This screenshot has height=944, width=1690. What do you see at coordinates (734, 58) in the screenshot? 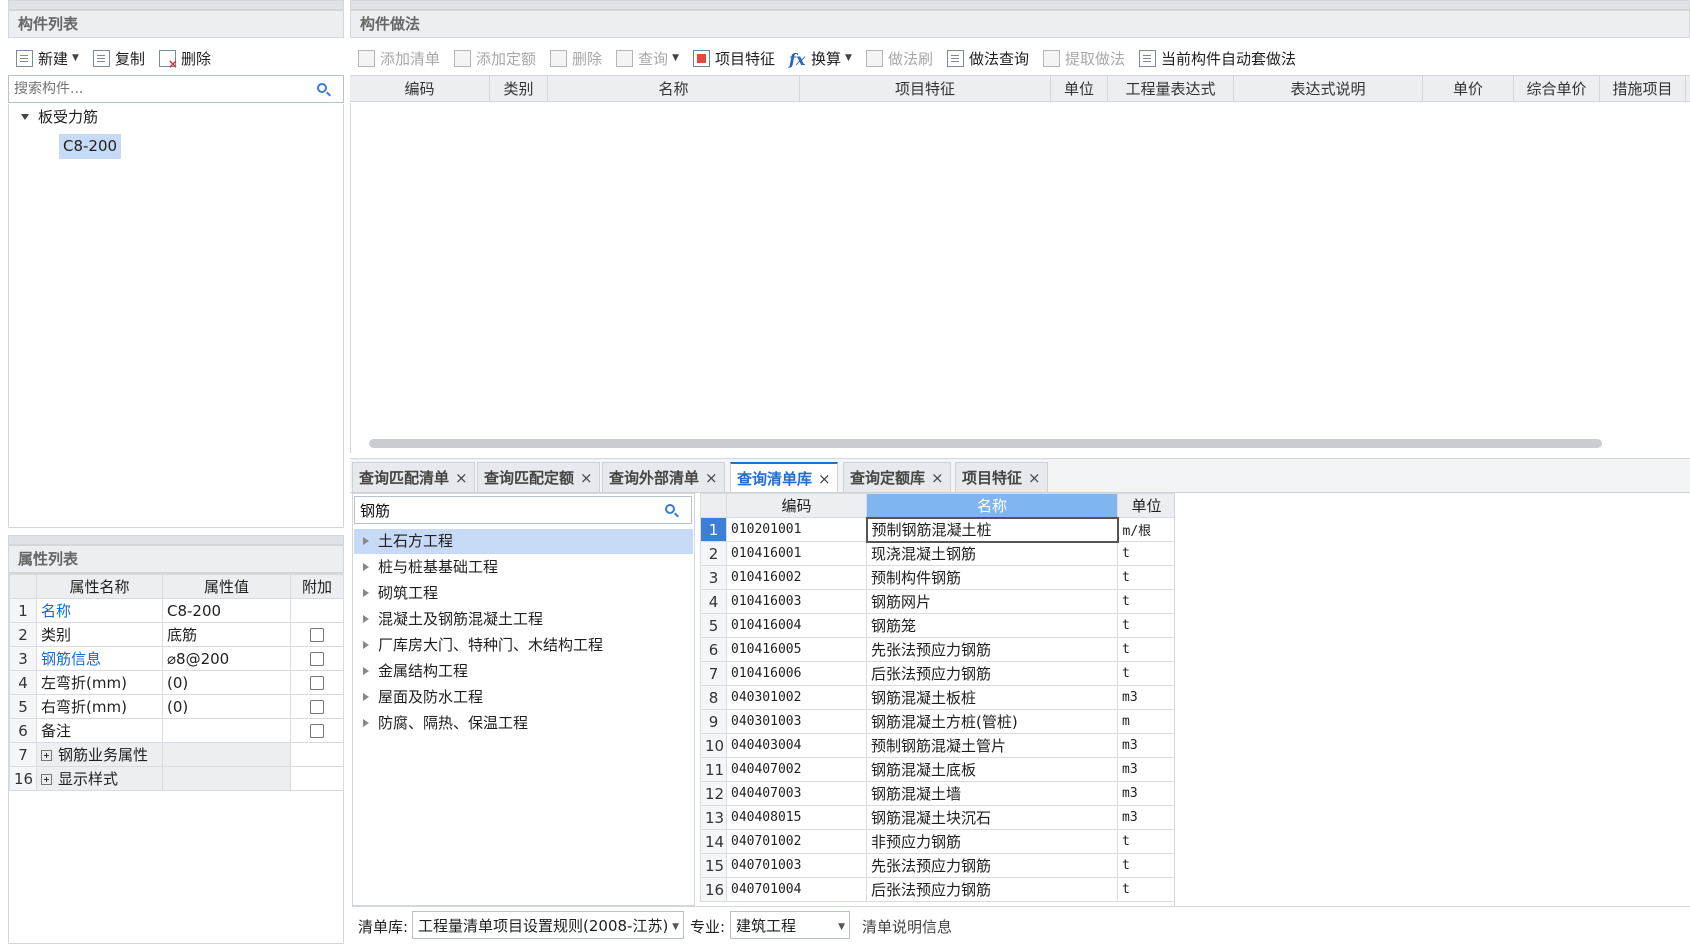
I see `item-feature-button: 项目特征` at bounding box center [734, 58].